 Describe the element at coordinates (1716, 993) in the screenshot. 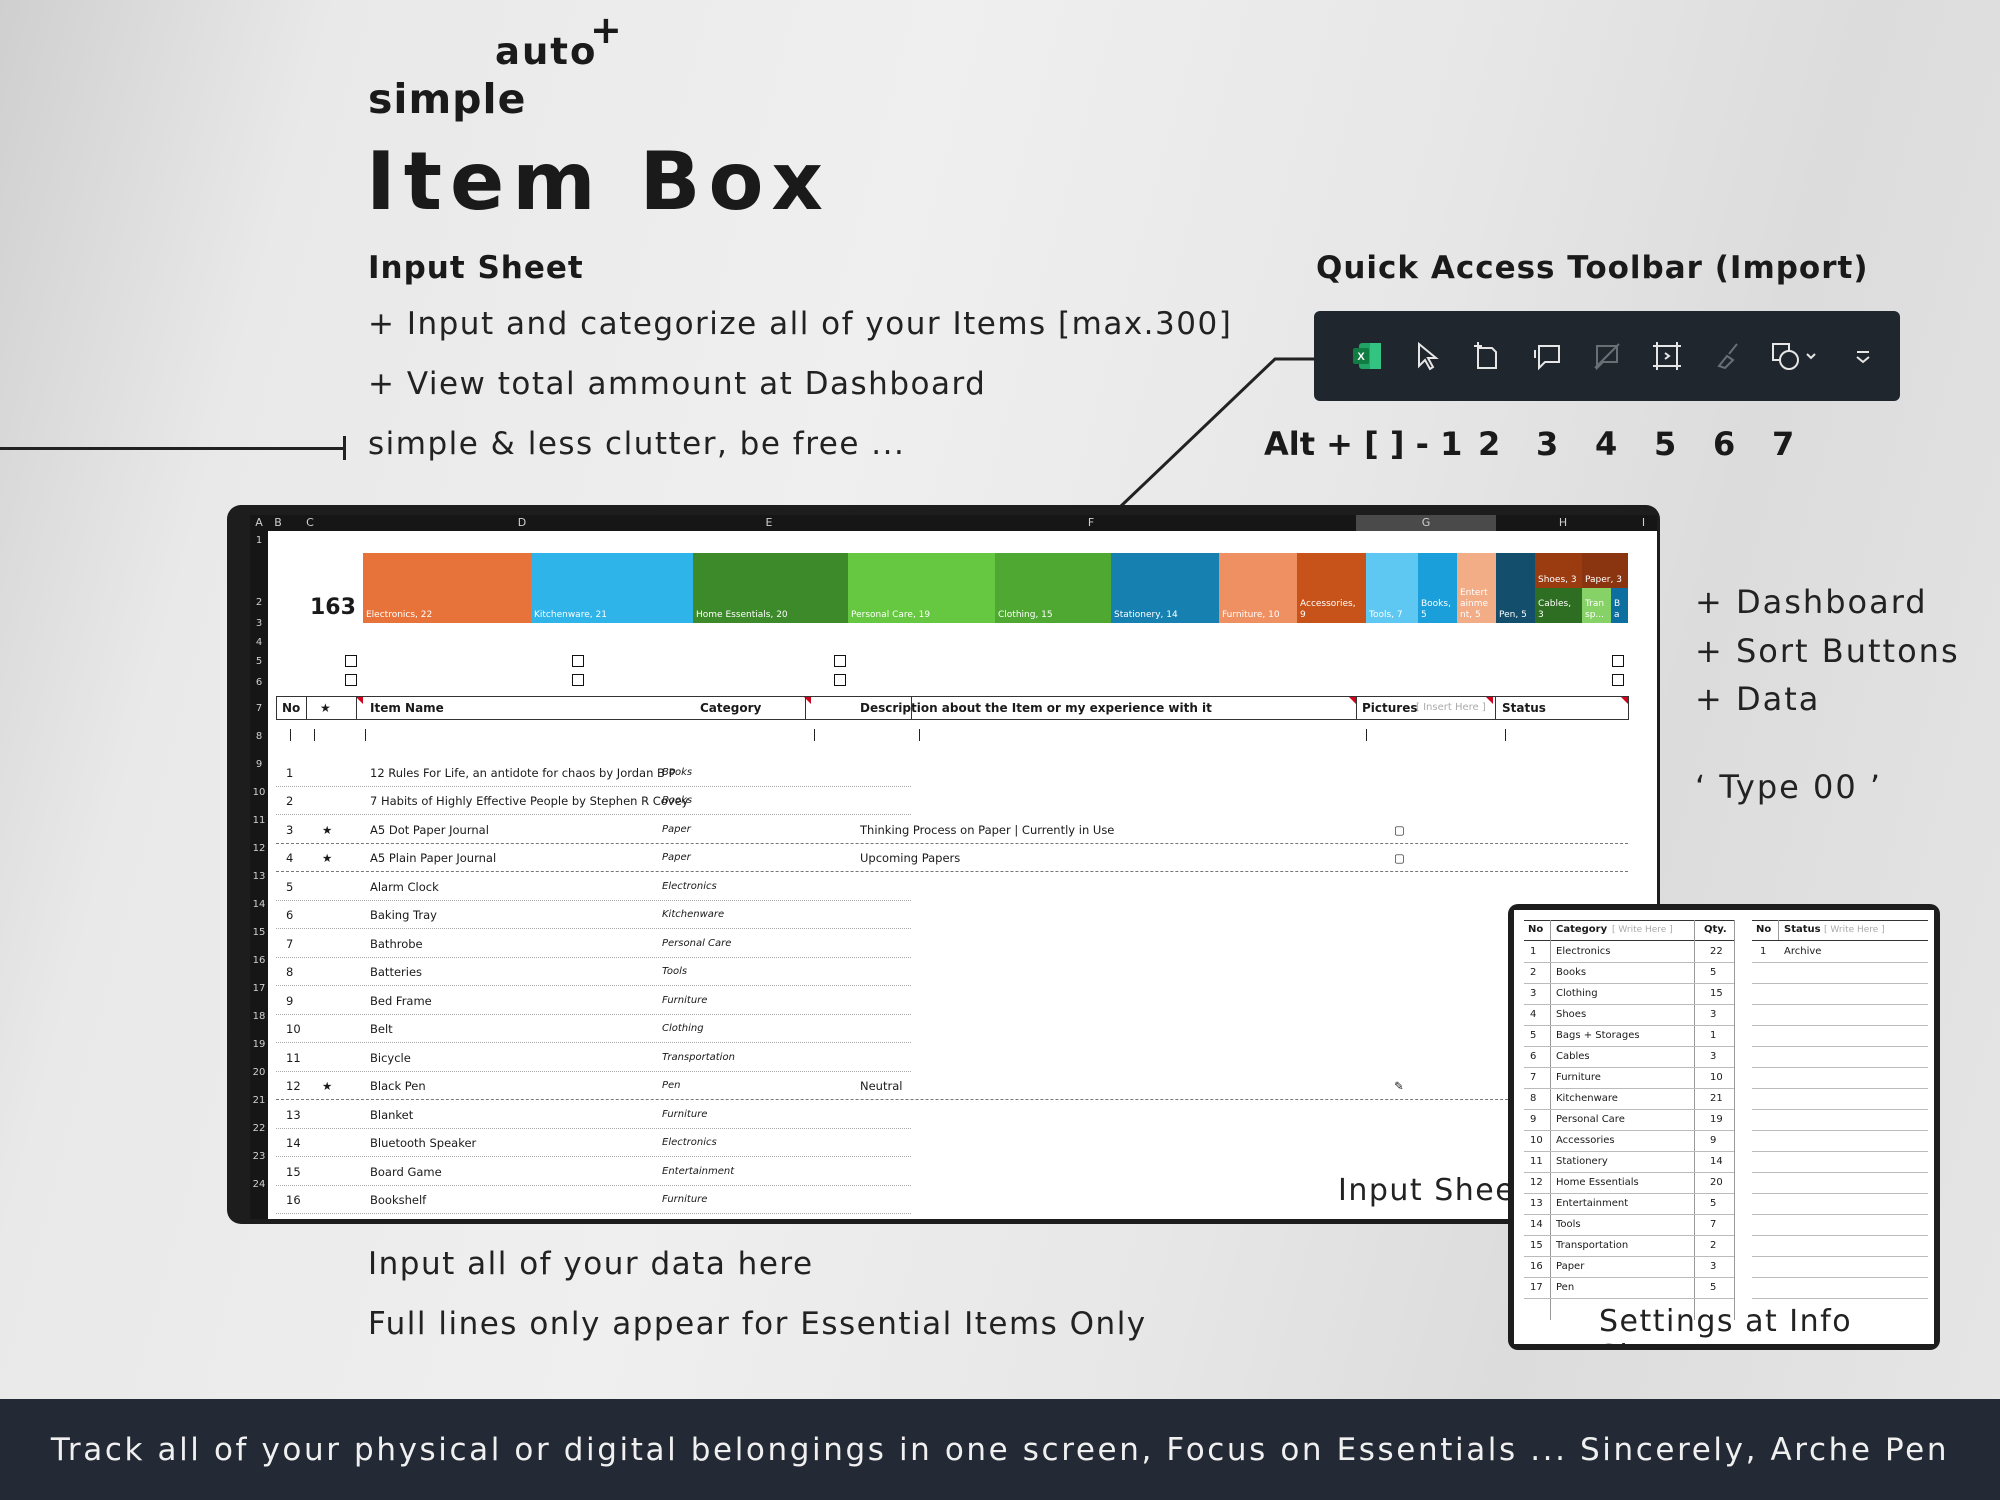

I see `info-row-qty: 15` at that location.